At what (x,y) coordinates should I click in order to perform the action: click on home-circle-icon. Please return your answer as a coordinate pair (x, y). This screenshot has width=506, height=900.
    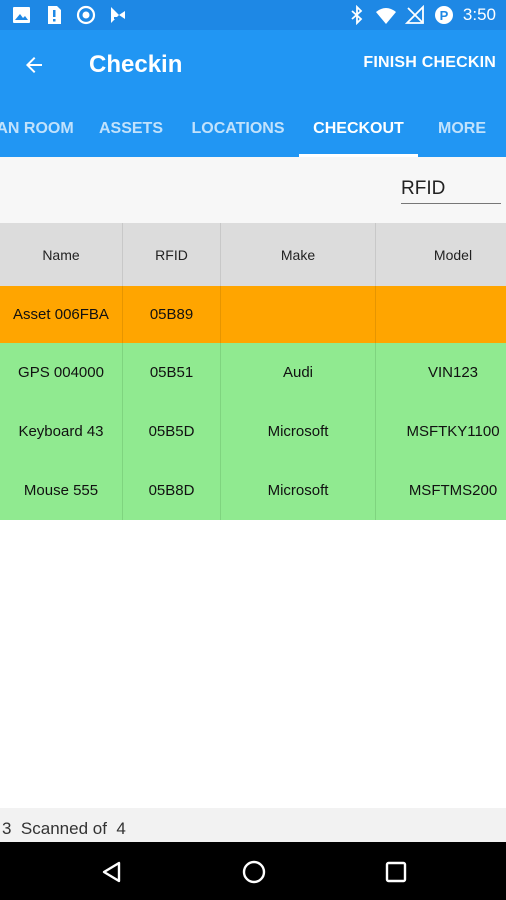
    Looking at the image, I should click on (254, 872).